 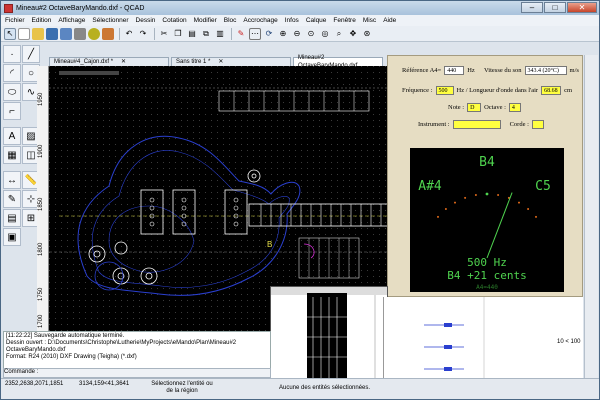 What do you see at coordinates (241, 34) in the screenshot?
I see `pen-icon: ✎` at bounding box center [241, 34].